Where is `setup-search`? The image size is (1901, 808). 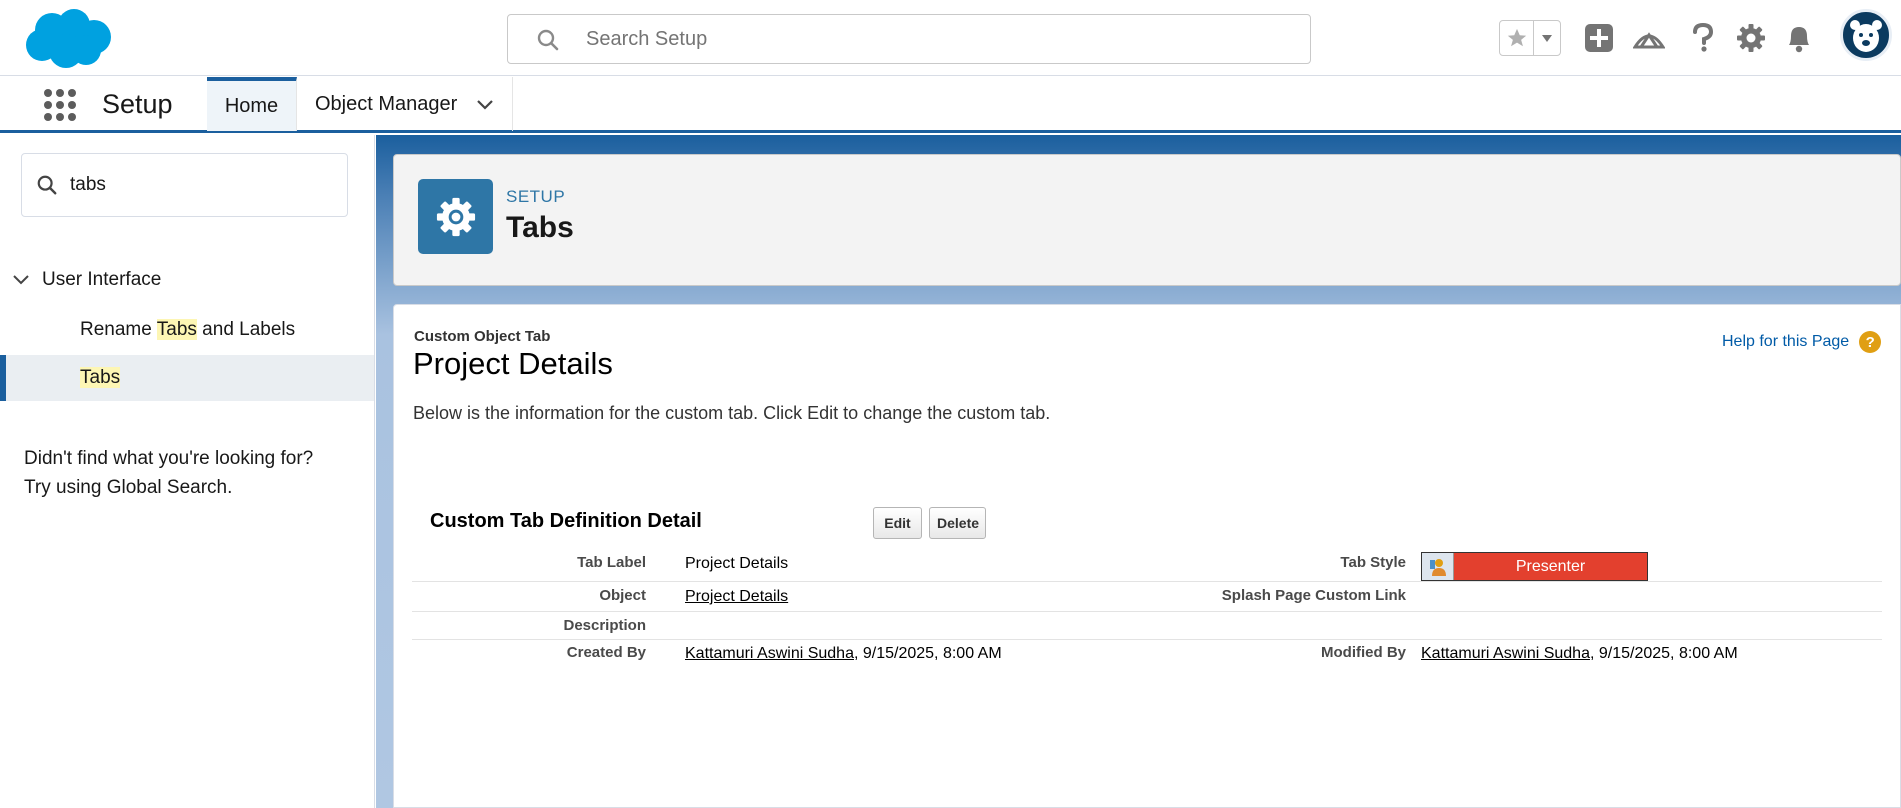 setup-search is located at coordinates (909, 39).